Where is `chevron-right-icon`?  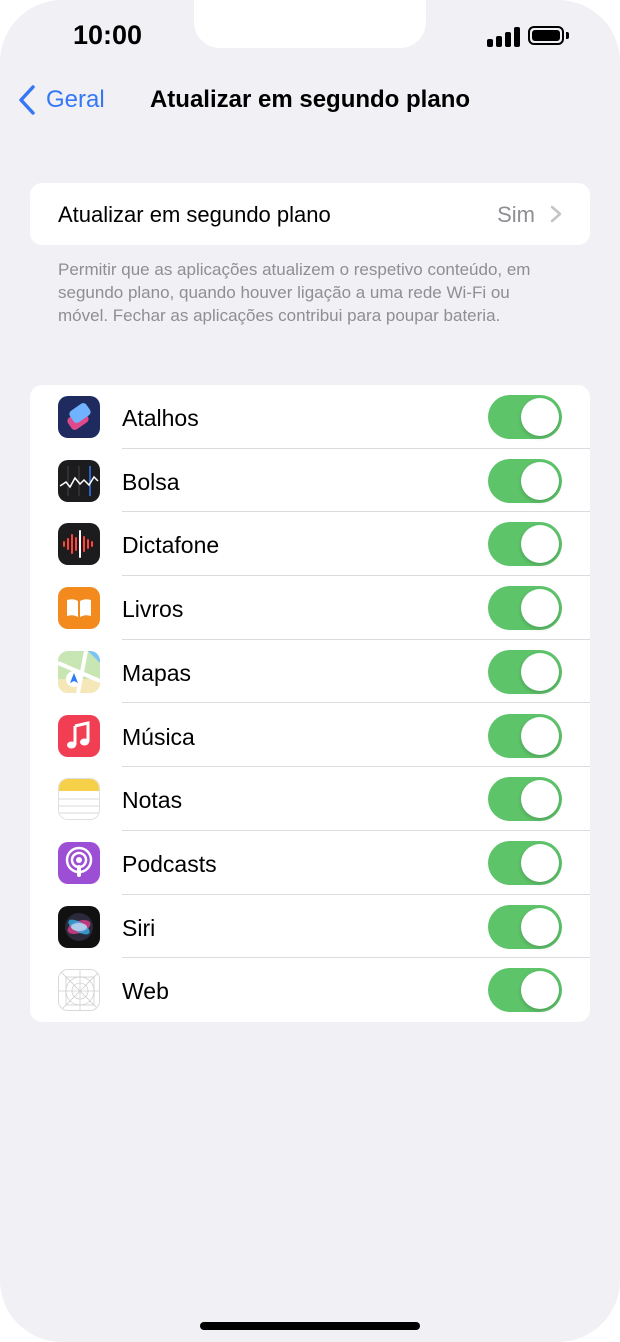
chevron-right-icon is located at coordinates (556, 214).